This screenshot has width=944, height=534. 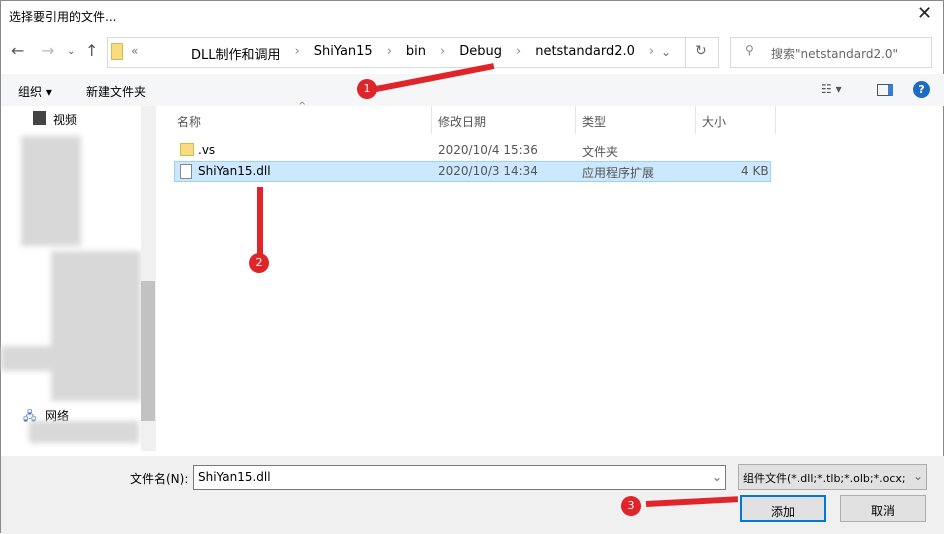 I want to click on file-size: 4 KB, so click(x=755, y=171).